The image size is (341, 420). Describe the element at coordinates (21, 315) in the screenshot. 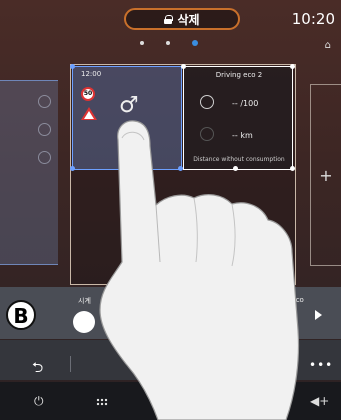

I see `callout-badge: B` at that location.